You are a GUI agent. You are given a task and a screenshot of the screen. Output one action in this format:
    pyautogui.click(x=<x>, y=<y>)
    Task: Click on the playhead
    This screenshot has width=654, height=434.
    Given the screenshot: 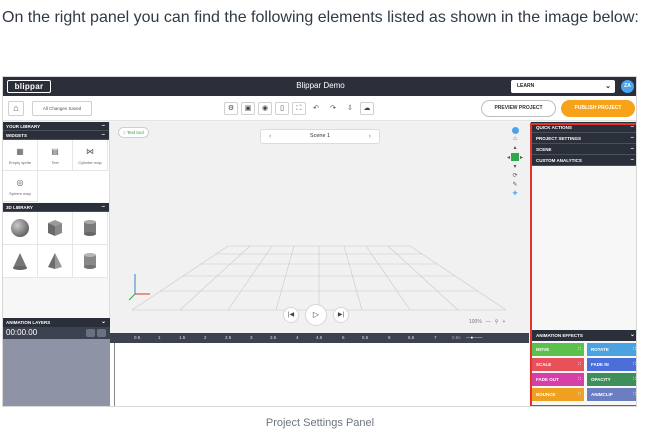 What is the action you would take?
    pyautogui.click(x=114, y=374)
    